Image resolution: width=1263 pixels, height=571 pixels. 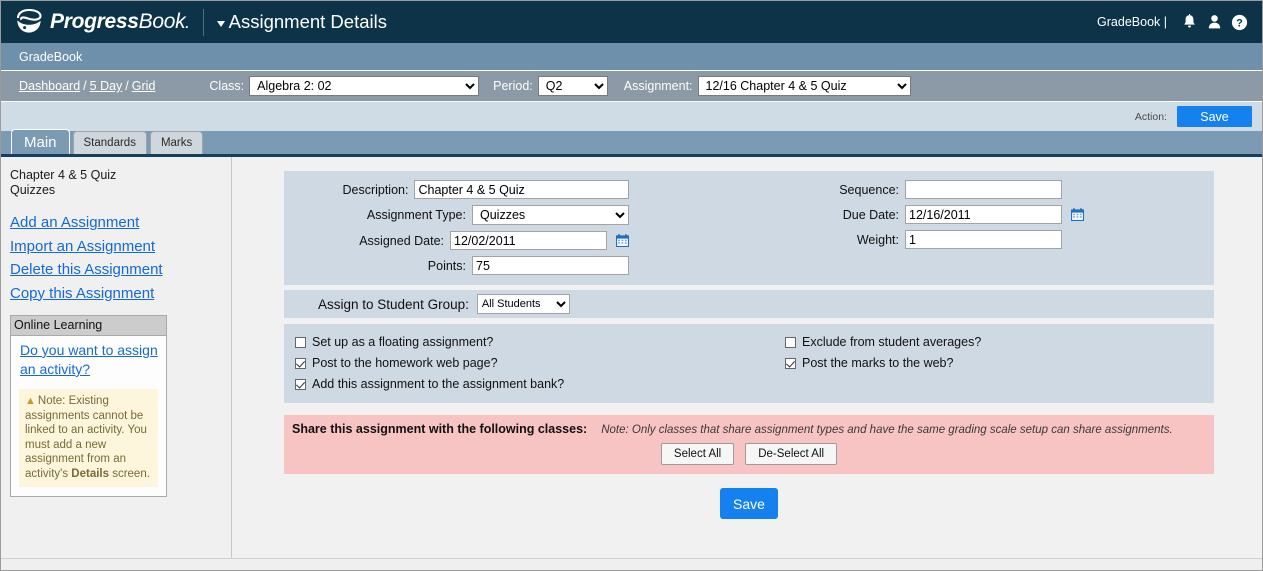 I want to click on weight-label: Weight:, so click(x=877, y=239).